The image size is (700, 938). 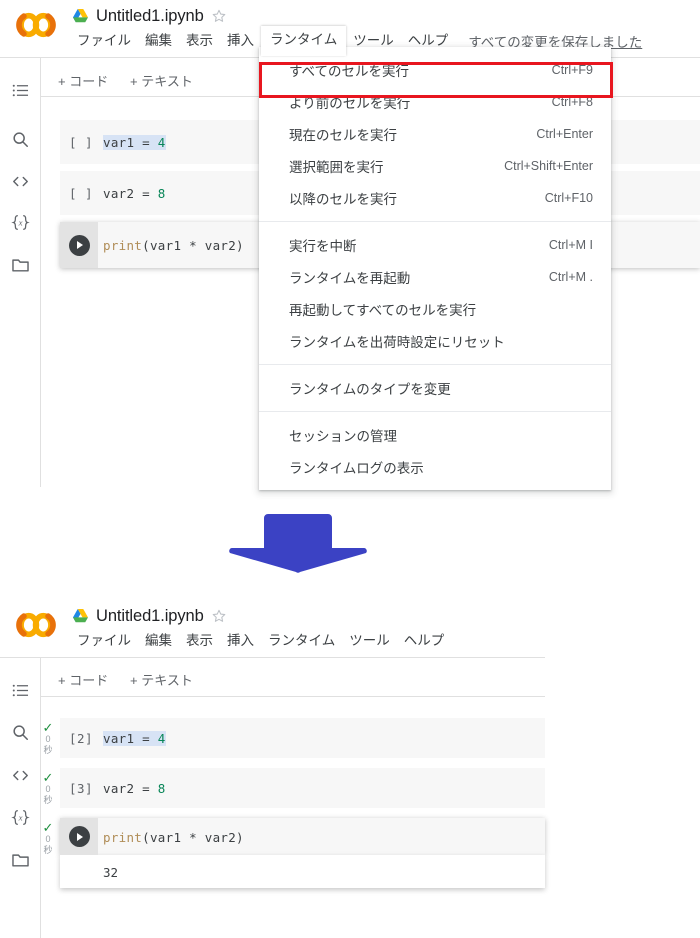 What do you see at coordinates (564, 134) in the screenshot?
I see `menu-item-accel: Ctrl+Enter` at bounding box center [564, 134].